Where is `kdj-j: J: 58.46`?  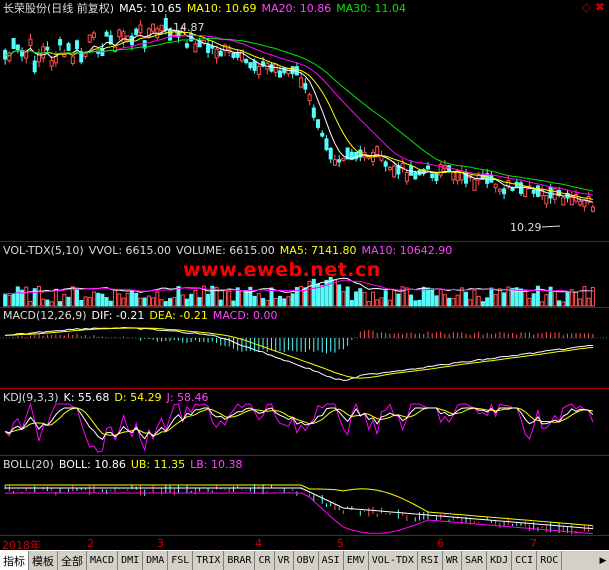
kdj-j: J: 58.46 is located at coordinates (187, 397).